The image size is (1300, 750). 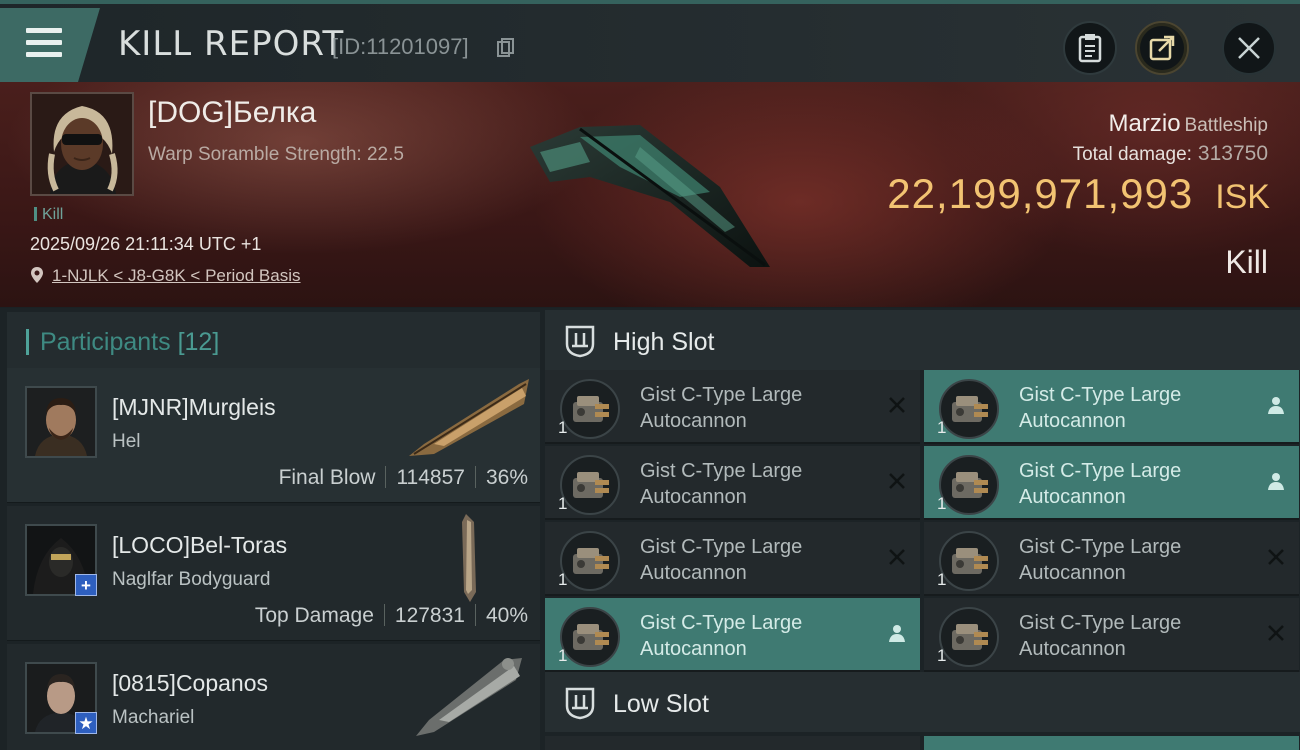 What do you see at coordinates (1232, 153) in the screenshot?
I see `total-damage-value: 313750` at bounding box center [1232, 153].